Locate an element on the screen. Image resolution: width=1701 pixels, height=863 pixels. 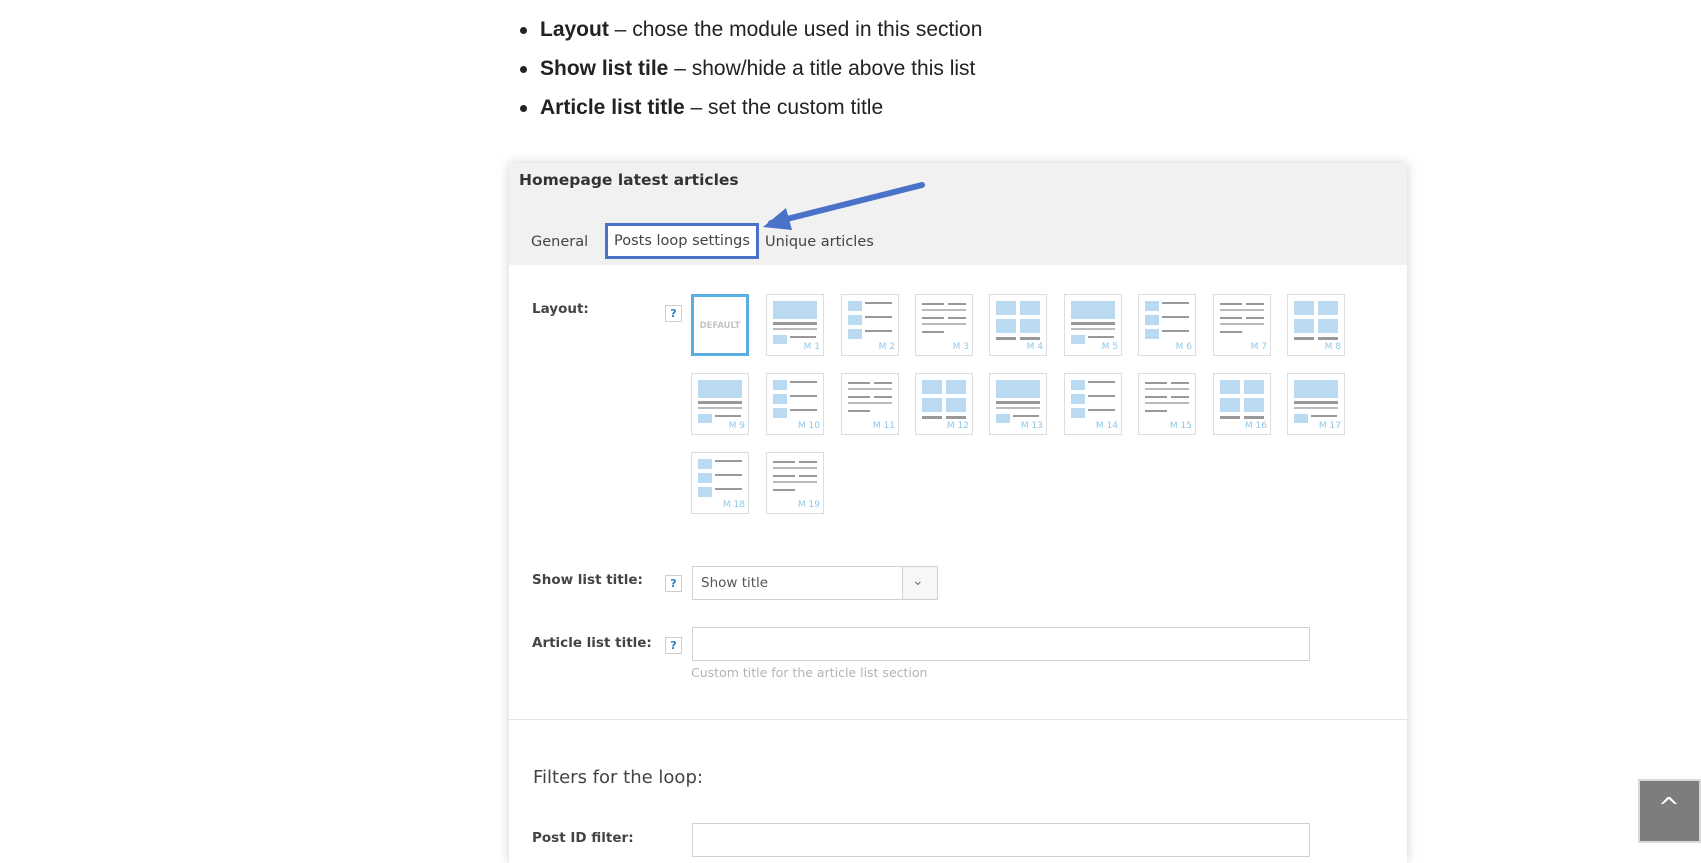
post-id-filter-input is located at coordinates (1001, 840).